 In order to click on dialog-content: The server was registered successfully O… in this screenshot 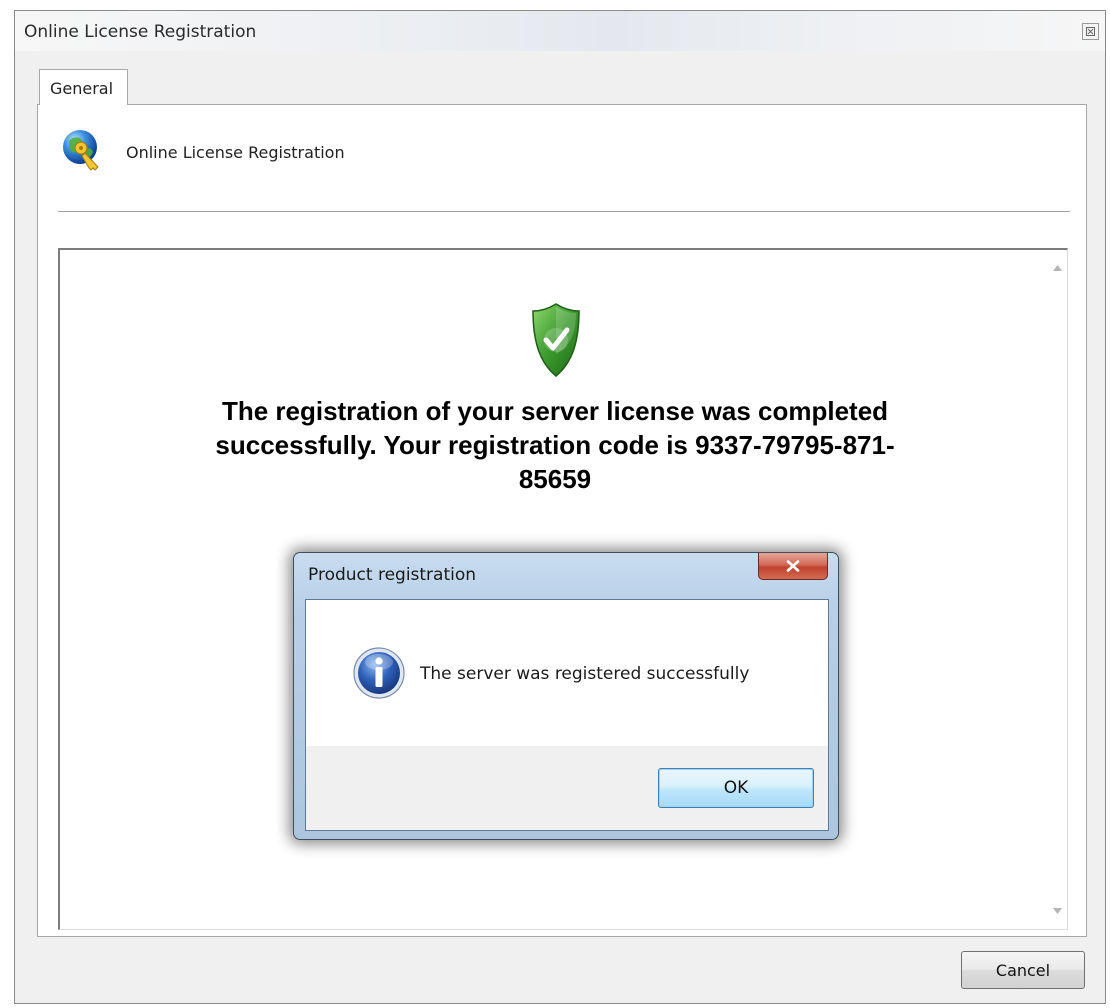, I will do `click(567, 715)`.